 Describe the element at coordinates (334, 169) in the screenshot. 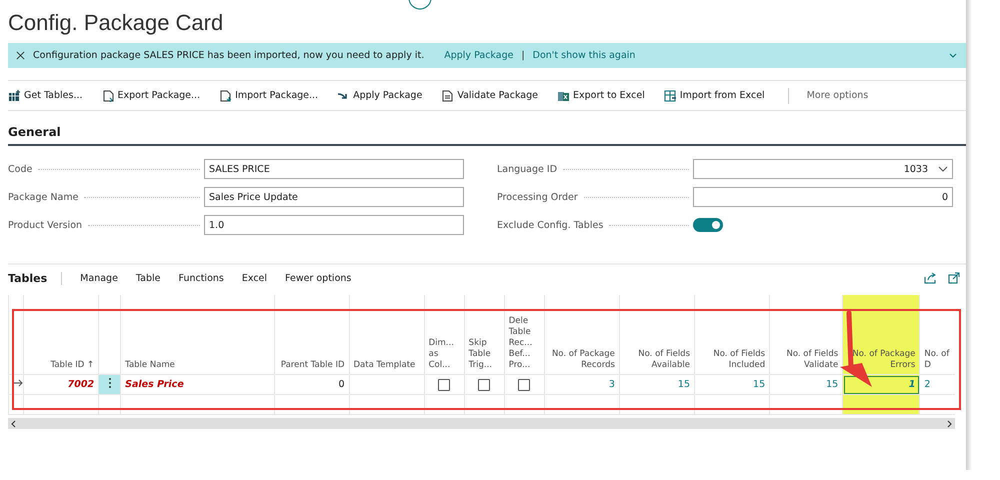

I see `input-field: SALES PRICE` at that location.